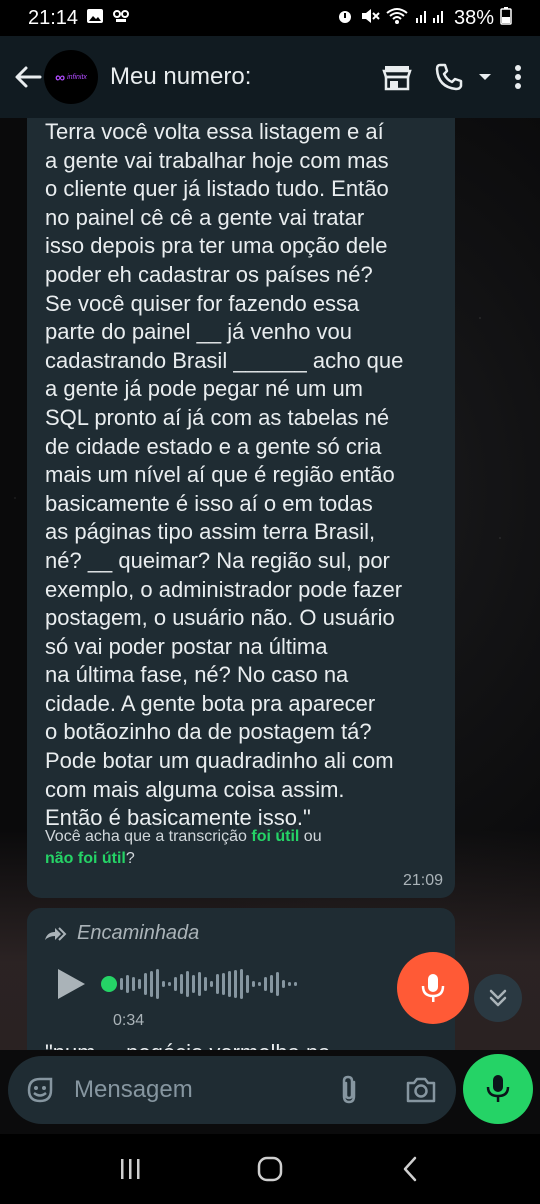  What do you see at coordinates (473, 17) in the screenshot?
I see `battery-percent: 38%` at bounding box center [473, 17].